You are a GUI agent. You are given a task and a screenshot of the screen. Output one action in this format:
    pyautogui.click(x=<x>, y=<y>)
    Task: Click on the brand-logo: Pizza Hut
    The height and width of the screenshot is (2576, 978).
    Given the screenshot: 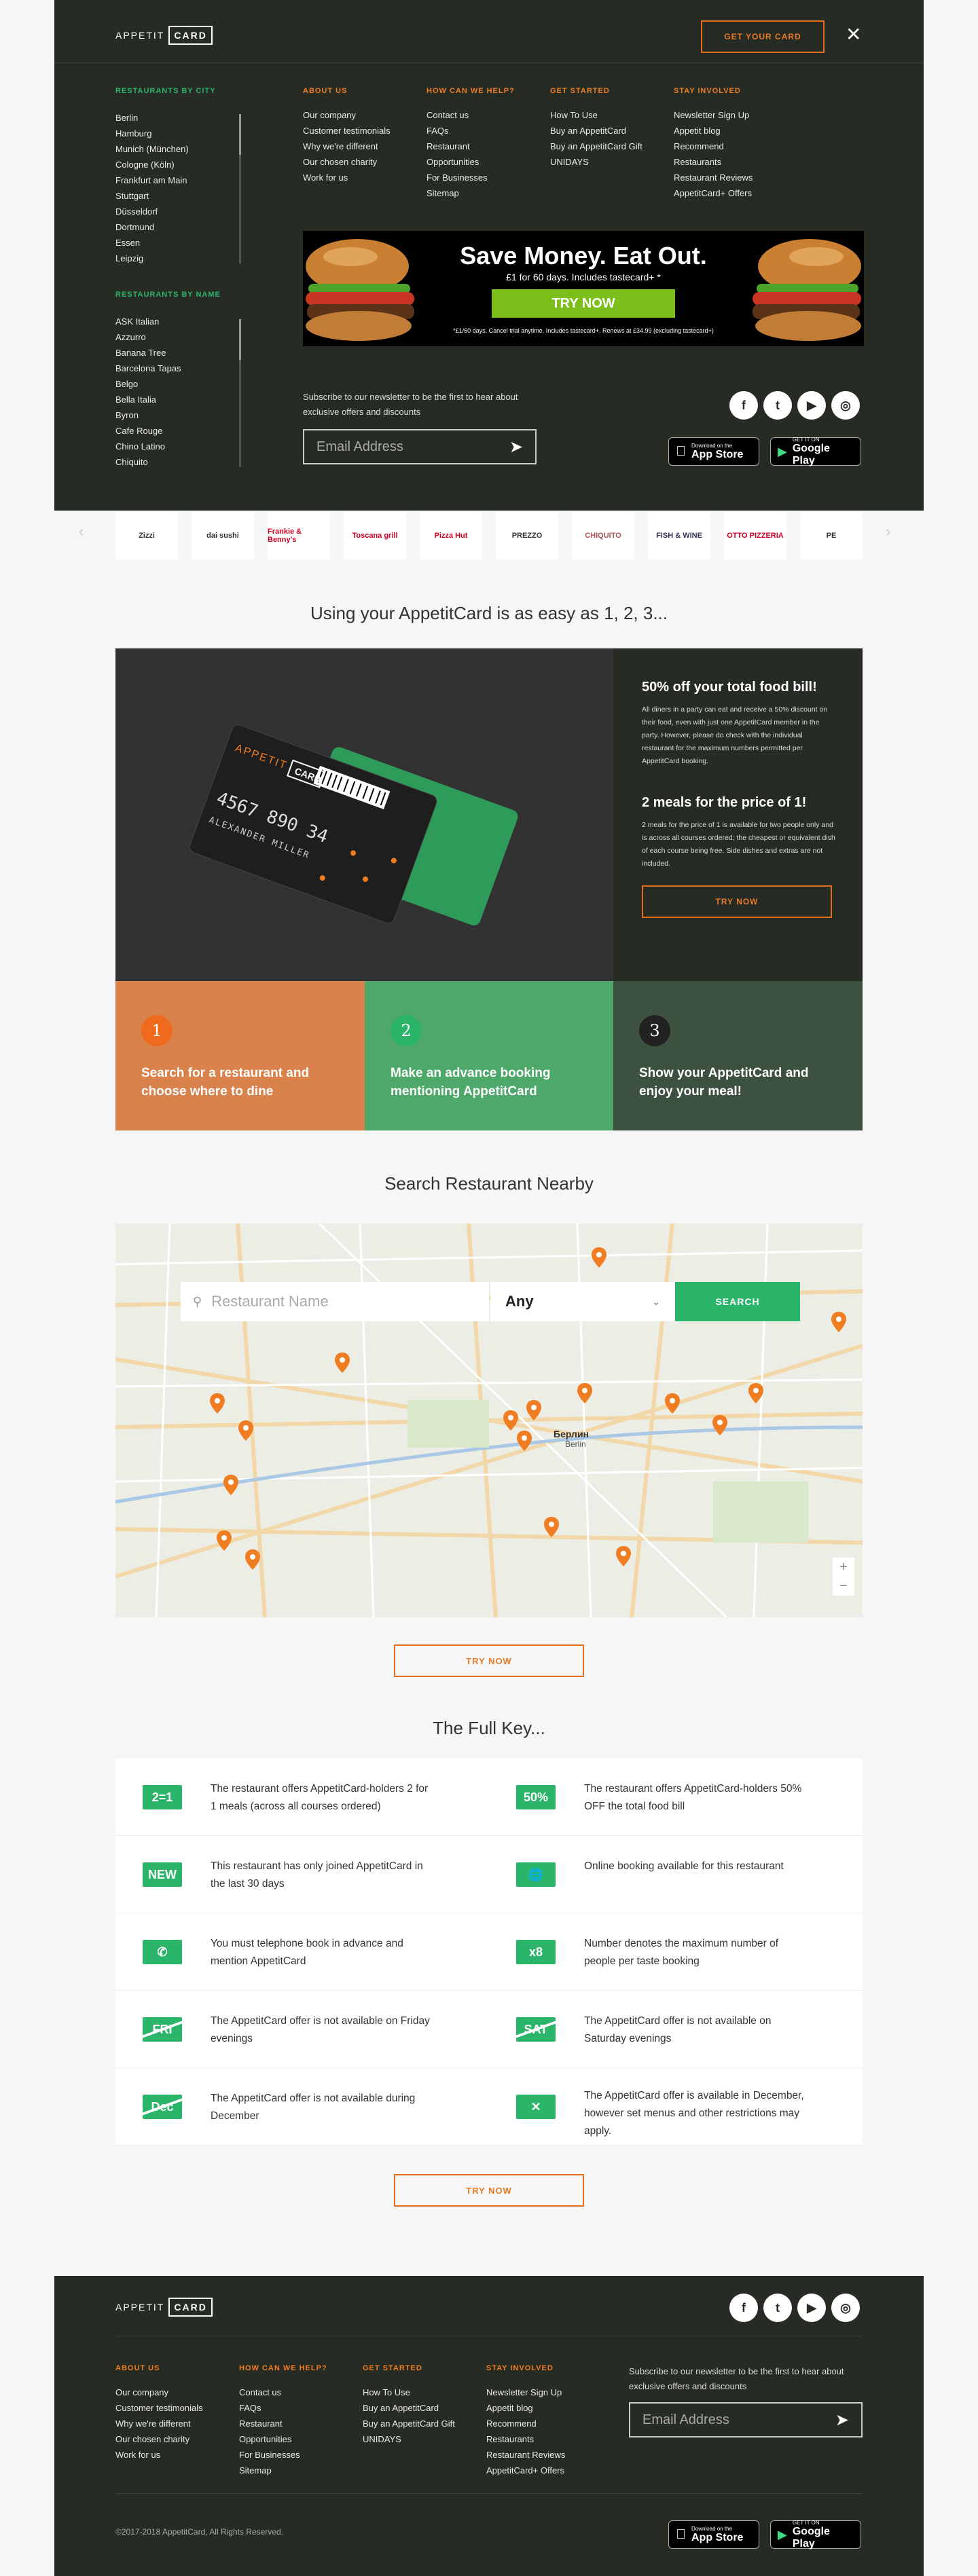 What is the action you would take?
    pyautogui.click(x=451, y=535)
    